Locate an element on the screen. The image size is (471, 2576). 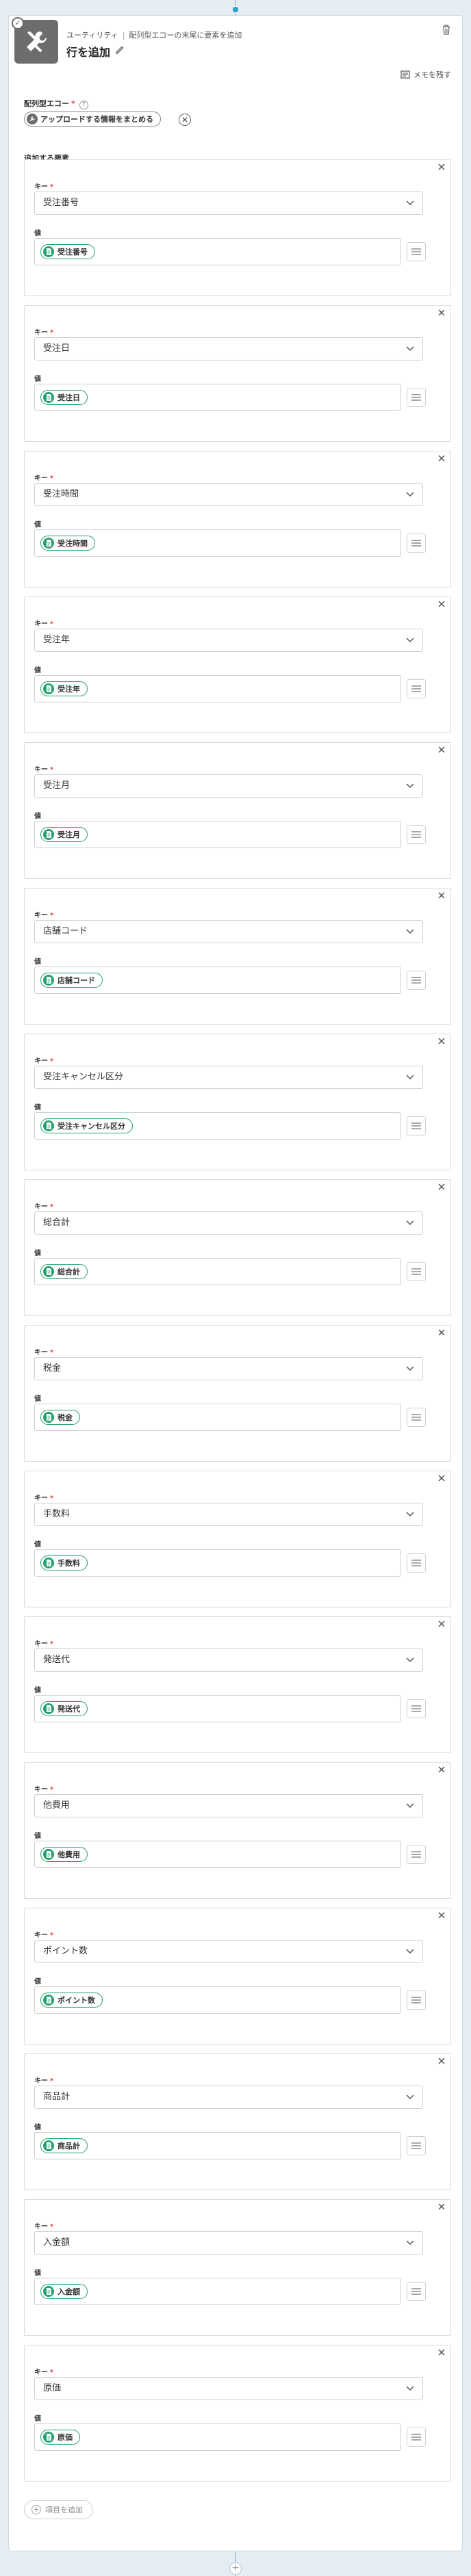
value-variable-pill: 受注日 is located at coordinates (64, 397).